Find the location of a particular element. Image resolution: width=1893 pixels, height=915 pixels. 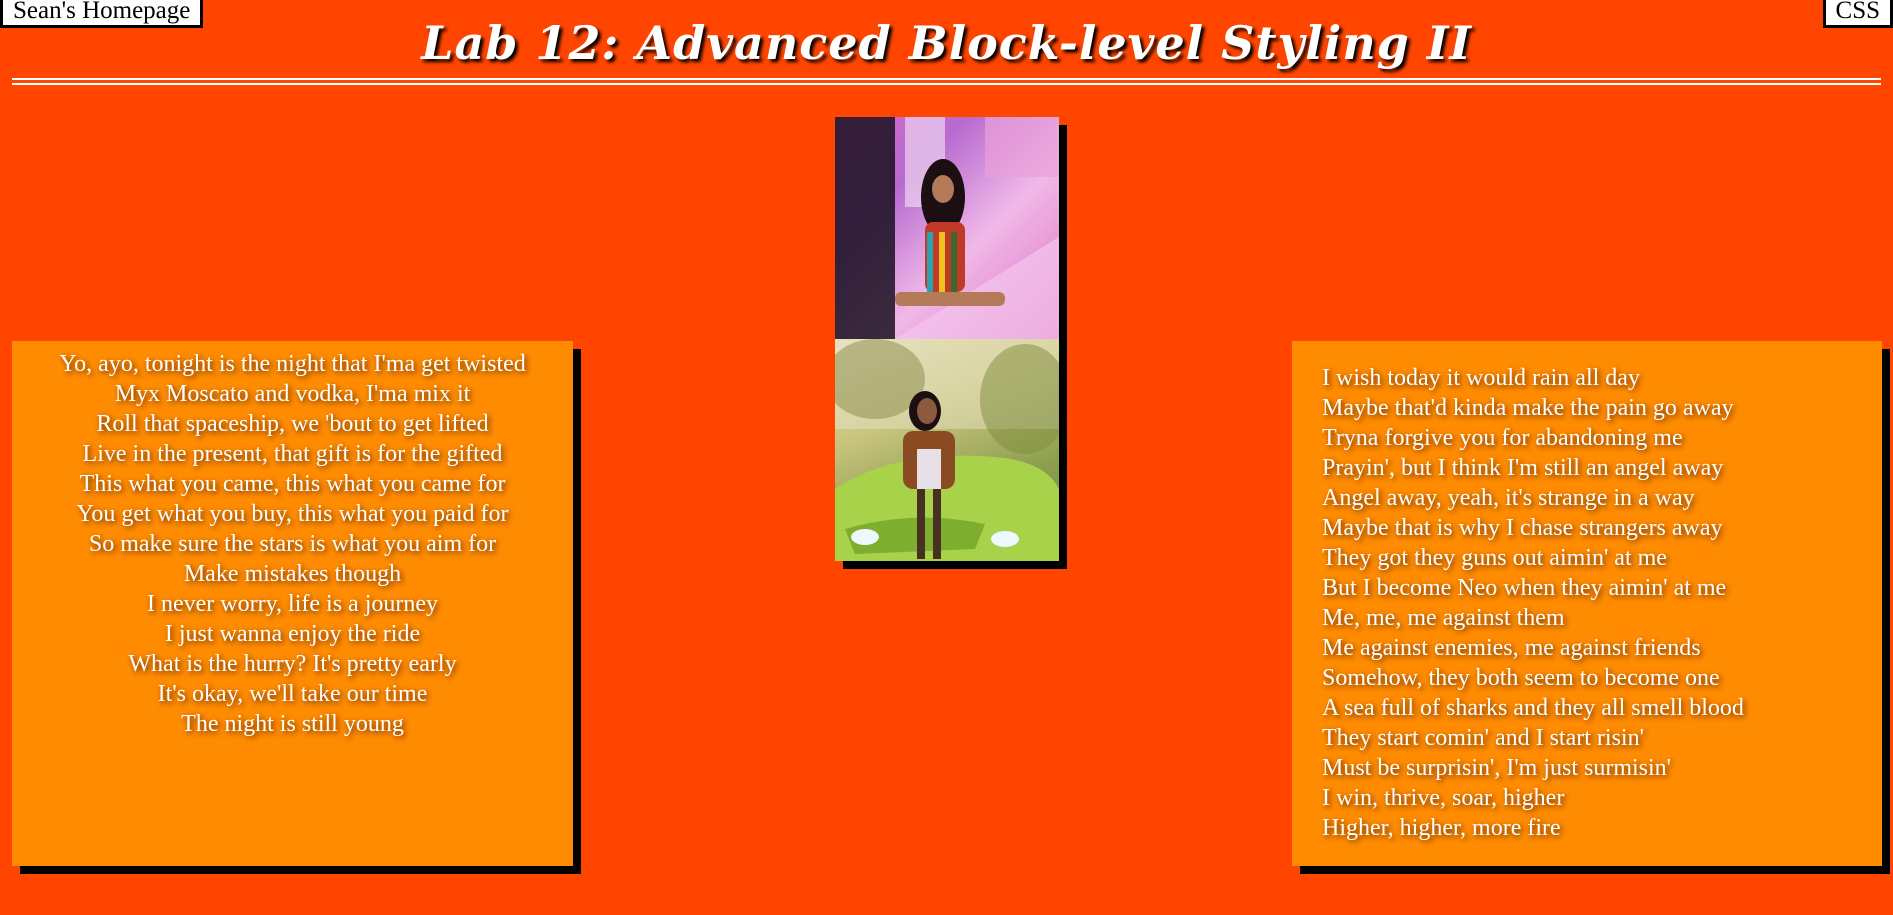

lyric-line: I never worry, life is a journey is located at coordinates (292, 604).